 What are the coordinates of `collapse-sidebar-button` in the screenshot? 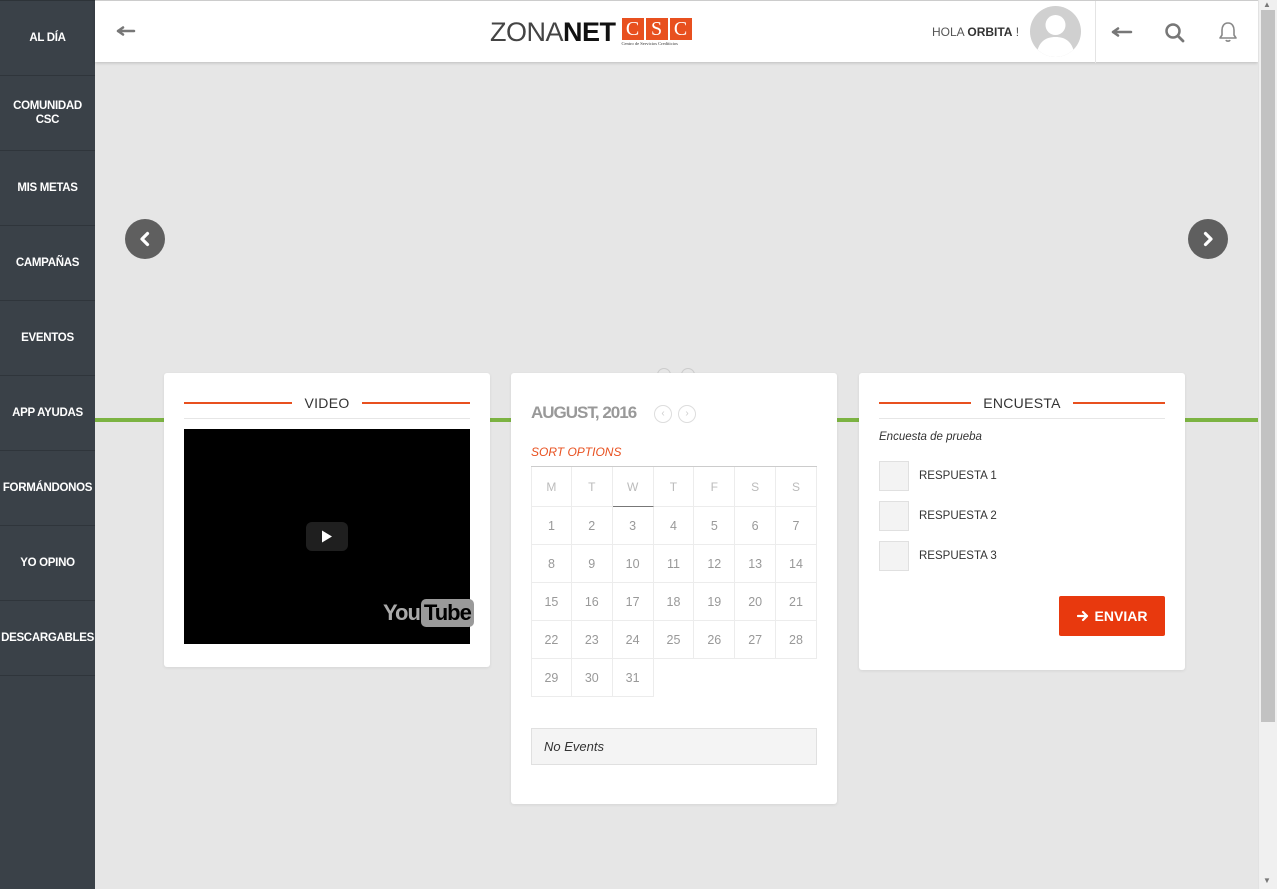 It's located at (126, 31).